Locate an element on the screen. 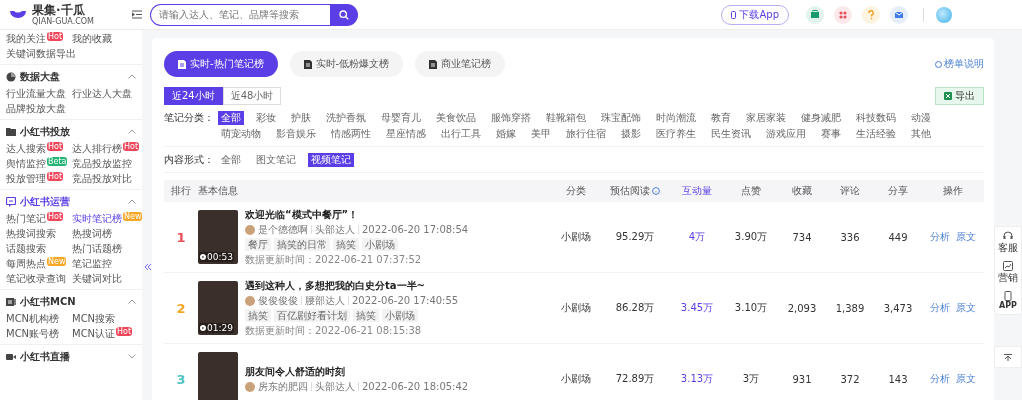 The width and height of the screenshot is (1022, 400). filter-option: 时尚潮流 is located at coordinates (676, 118).